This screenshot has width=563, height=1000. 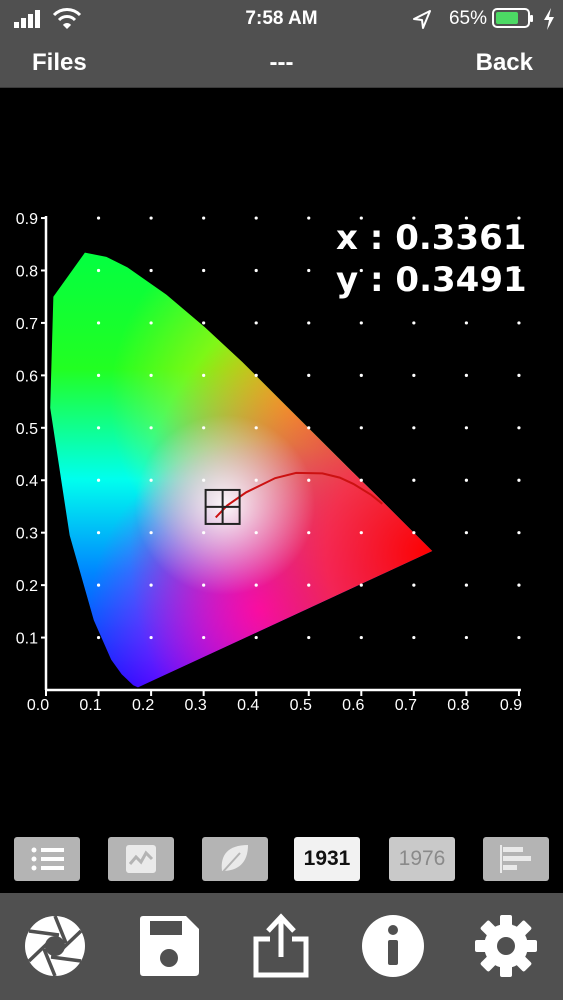 What do you see at coordinates (196, 705) in the screenshot?
I see `x-tick-label: 0.3` at bounding box center [196, 705].